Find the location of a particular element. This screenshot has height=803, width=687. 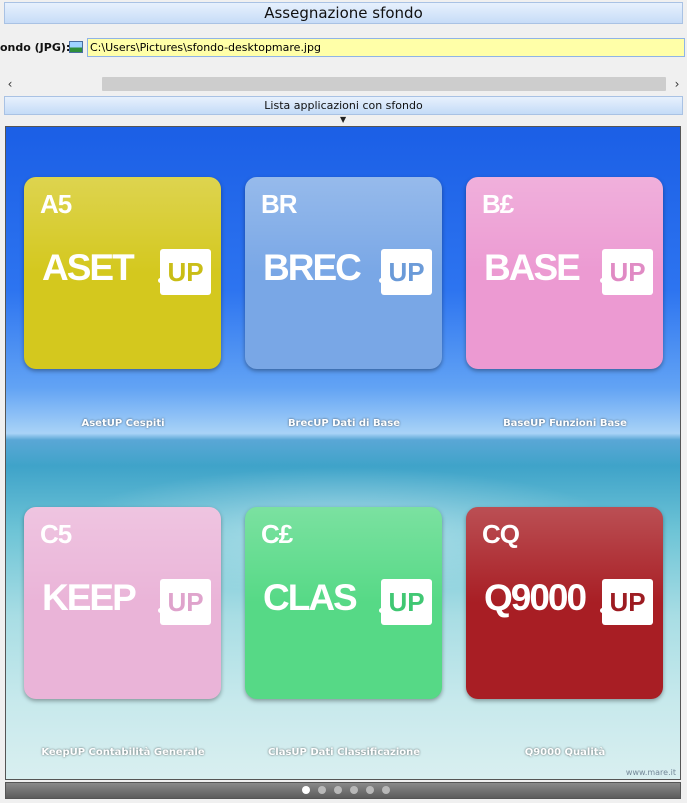

app-name: Q9000 is located at coordinates (535, 597).